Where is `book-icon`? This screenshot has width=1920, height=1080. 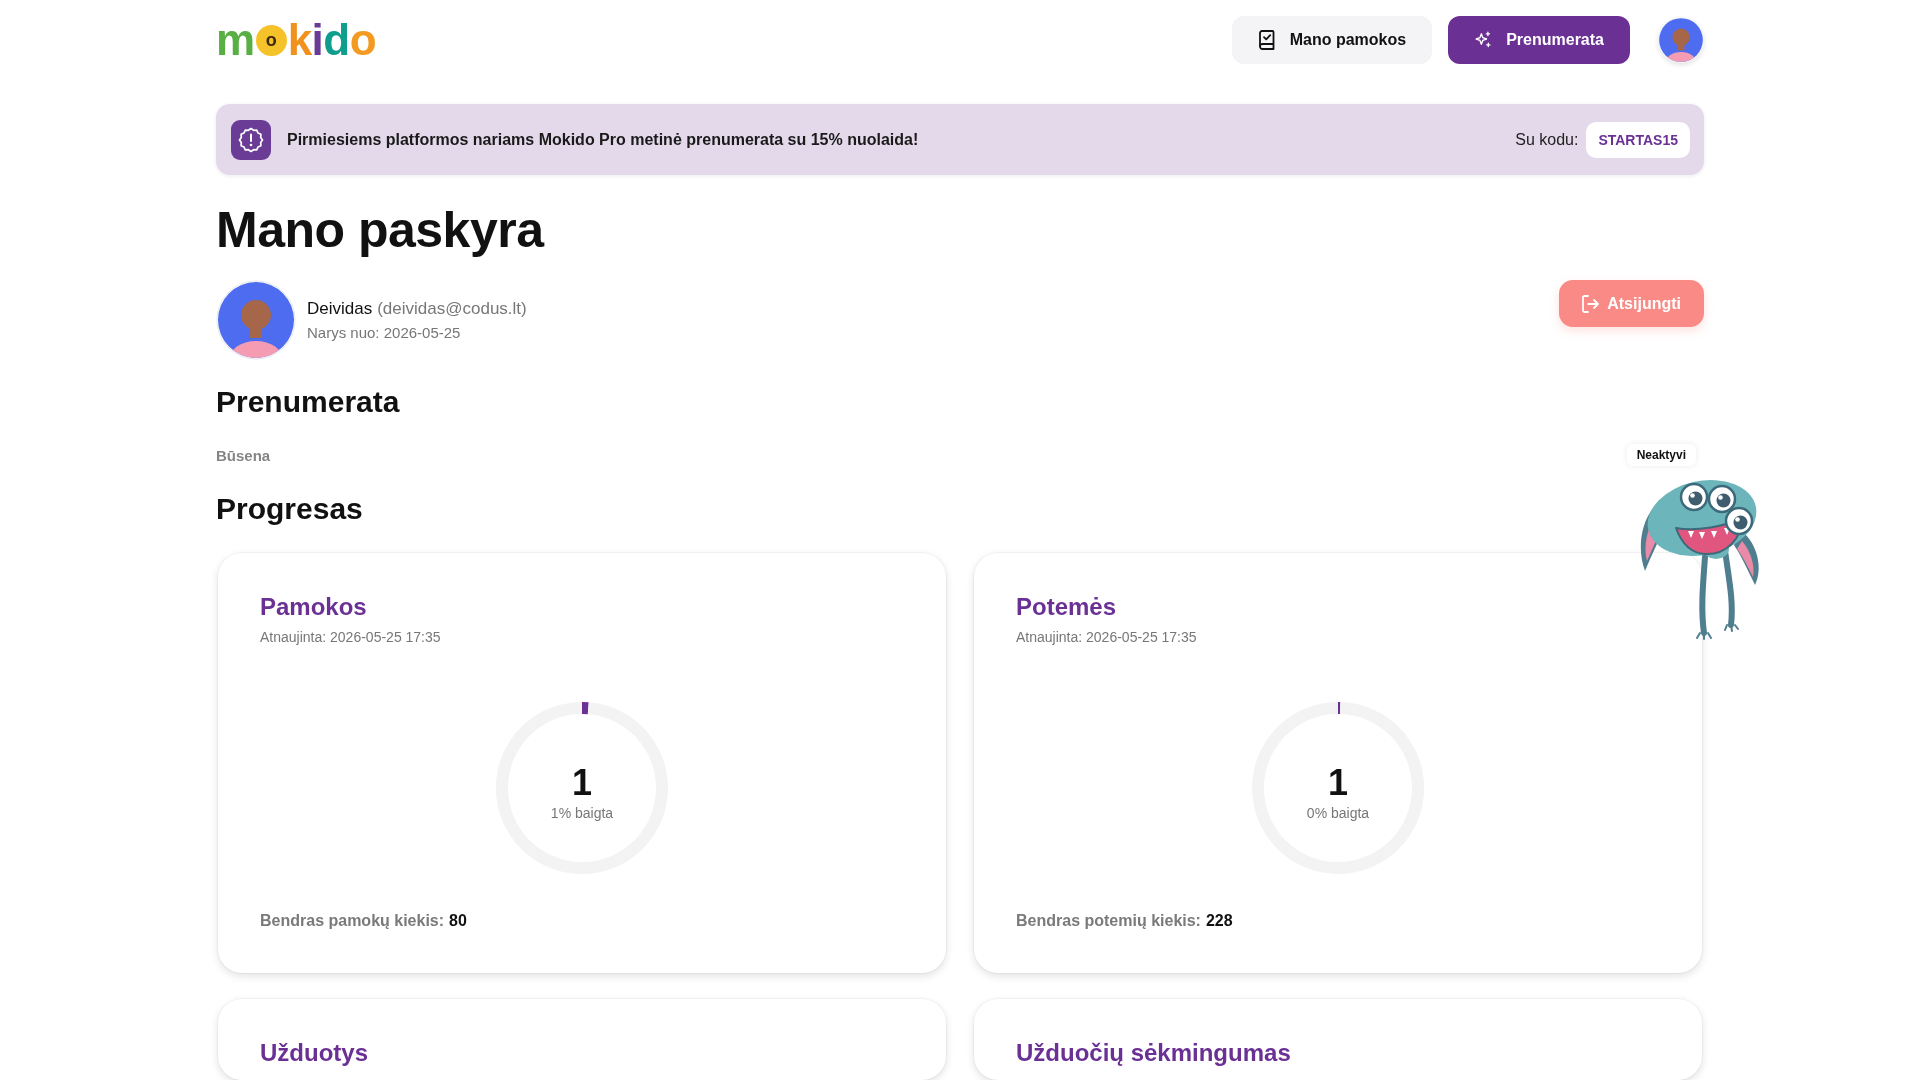
book-icon is located at coordinates (1266, 40).